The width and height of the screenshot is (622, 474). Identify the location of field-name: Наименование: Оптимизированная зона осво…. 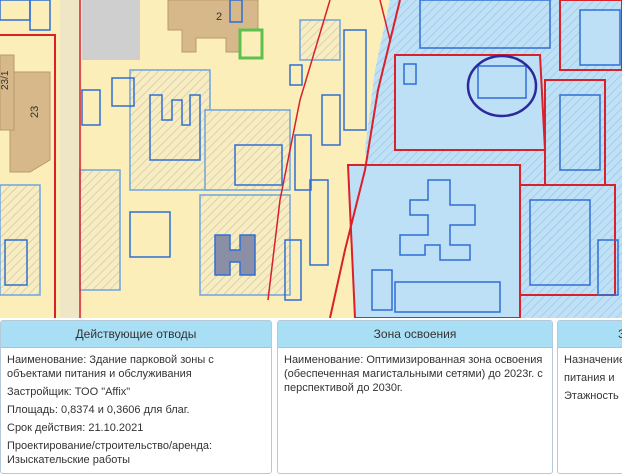
(413, 374).